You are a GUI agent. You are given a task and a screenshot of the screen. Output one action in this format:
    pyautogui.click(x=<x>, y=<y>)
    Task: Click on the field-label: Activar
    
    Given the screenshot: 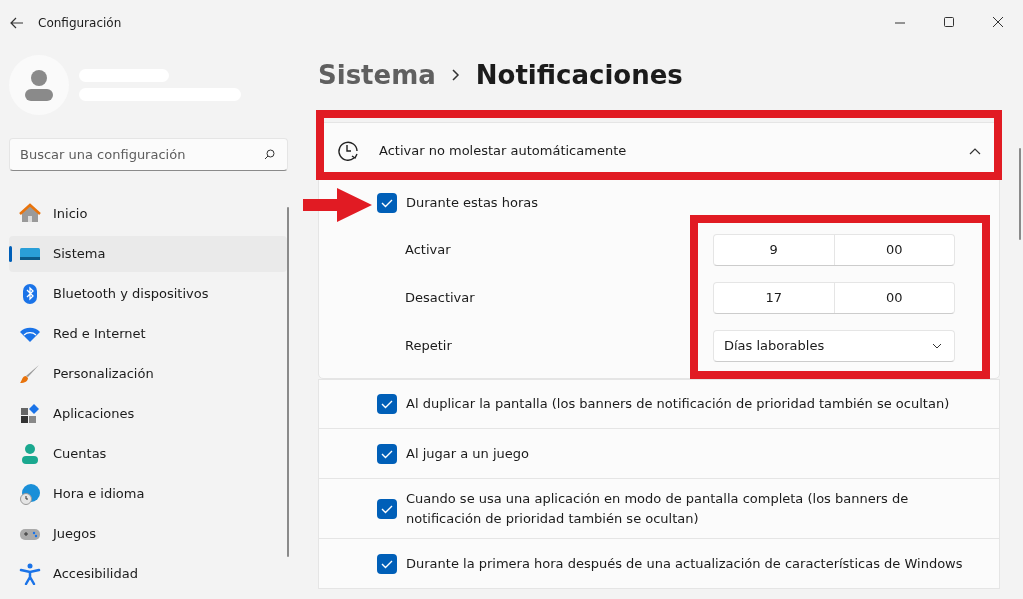 What is the action you would take?
    pyautogui.click(x=428, y=250)
    